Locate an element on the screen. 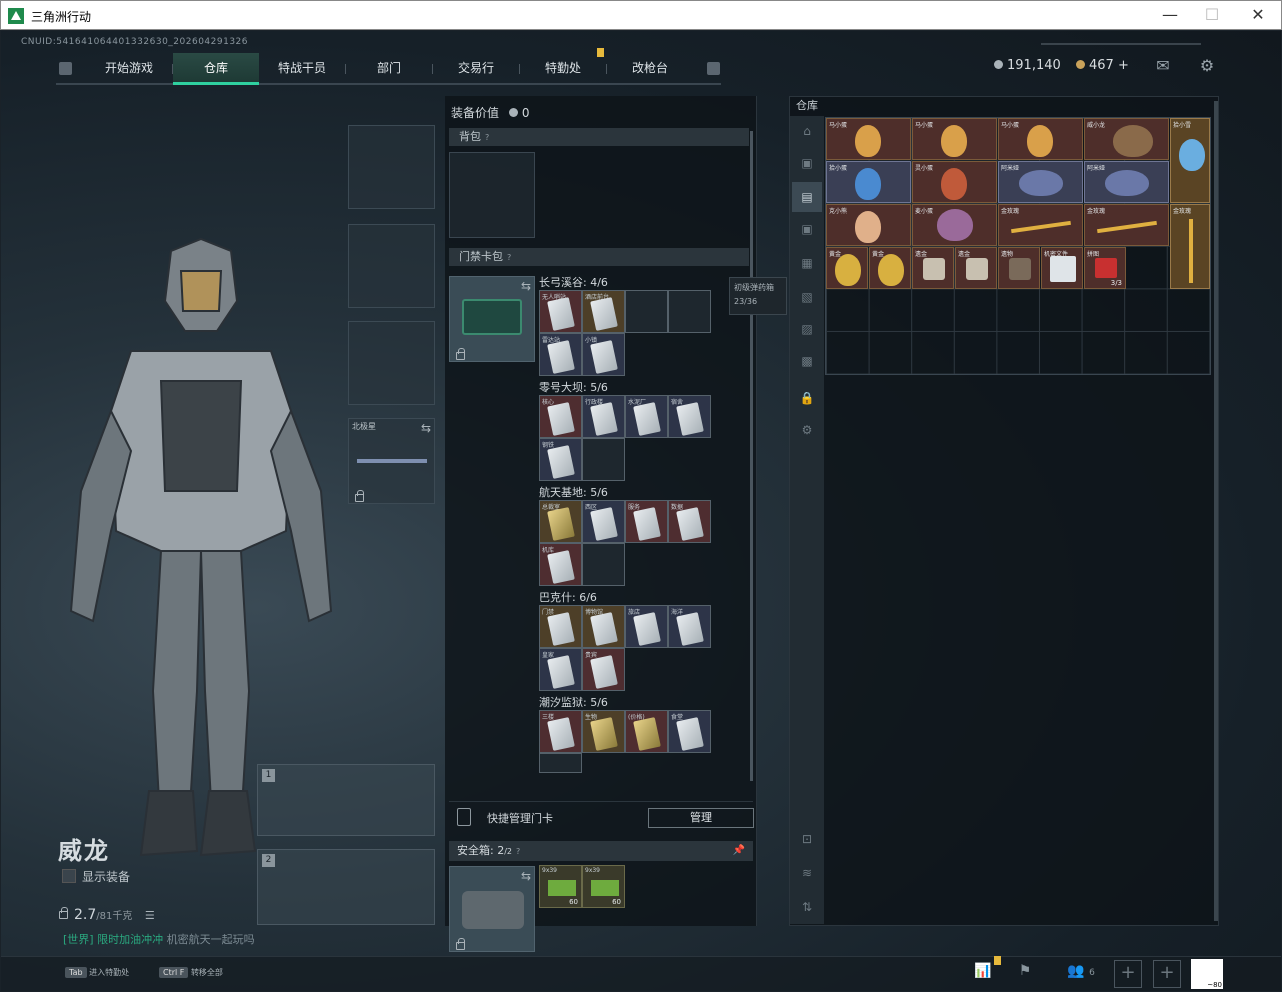  warehouse-item: 机密文件 is located at coordinates (1062, 268).